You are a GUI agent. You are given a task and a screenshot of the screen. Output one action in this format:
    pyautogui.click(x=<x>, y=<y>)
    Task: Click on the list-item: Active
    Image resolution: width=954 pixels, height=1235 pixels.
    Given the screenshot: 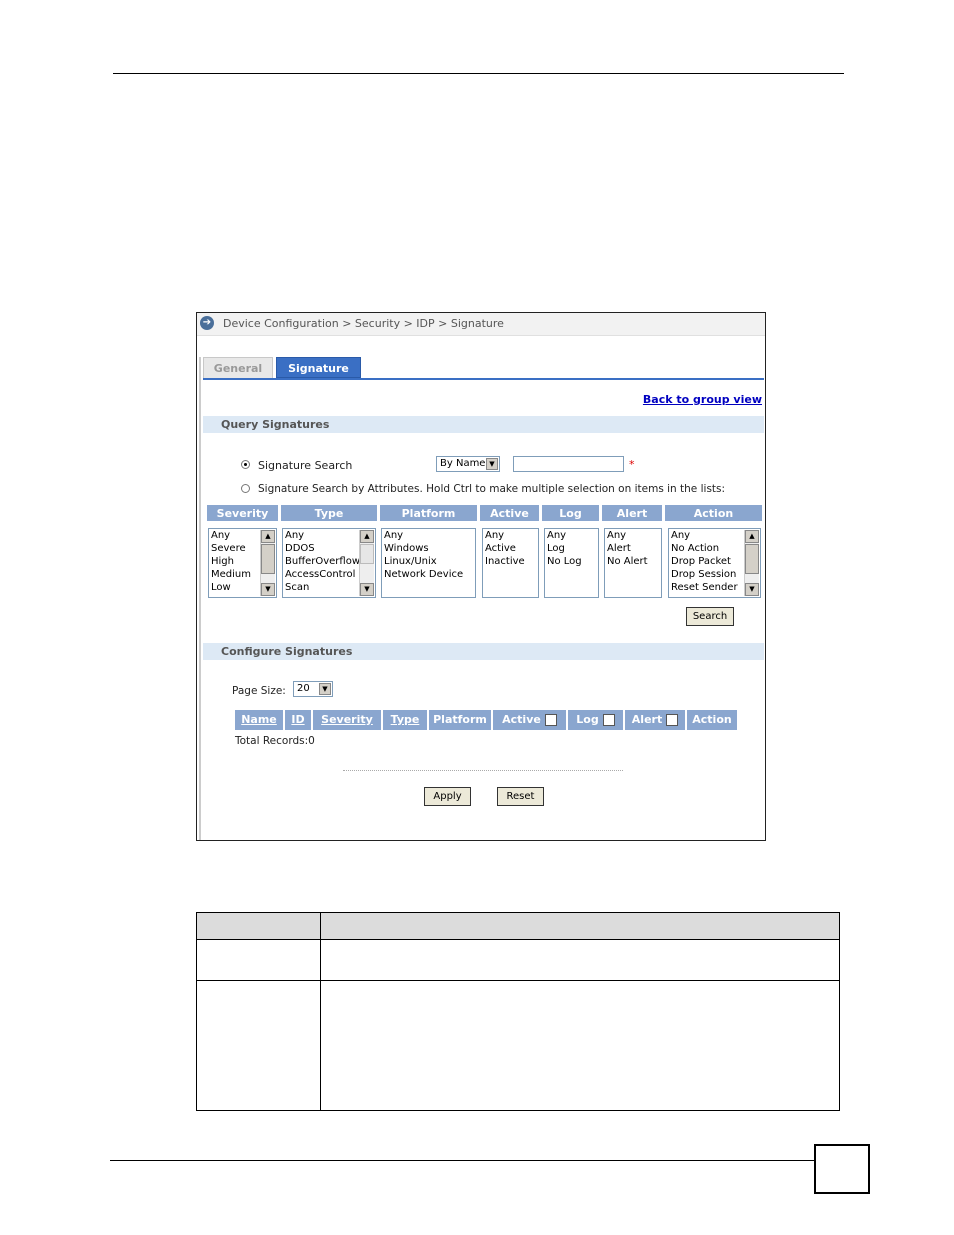 What is the action you would take?
    pyautogui.click(x=511, y=548)
    